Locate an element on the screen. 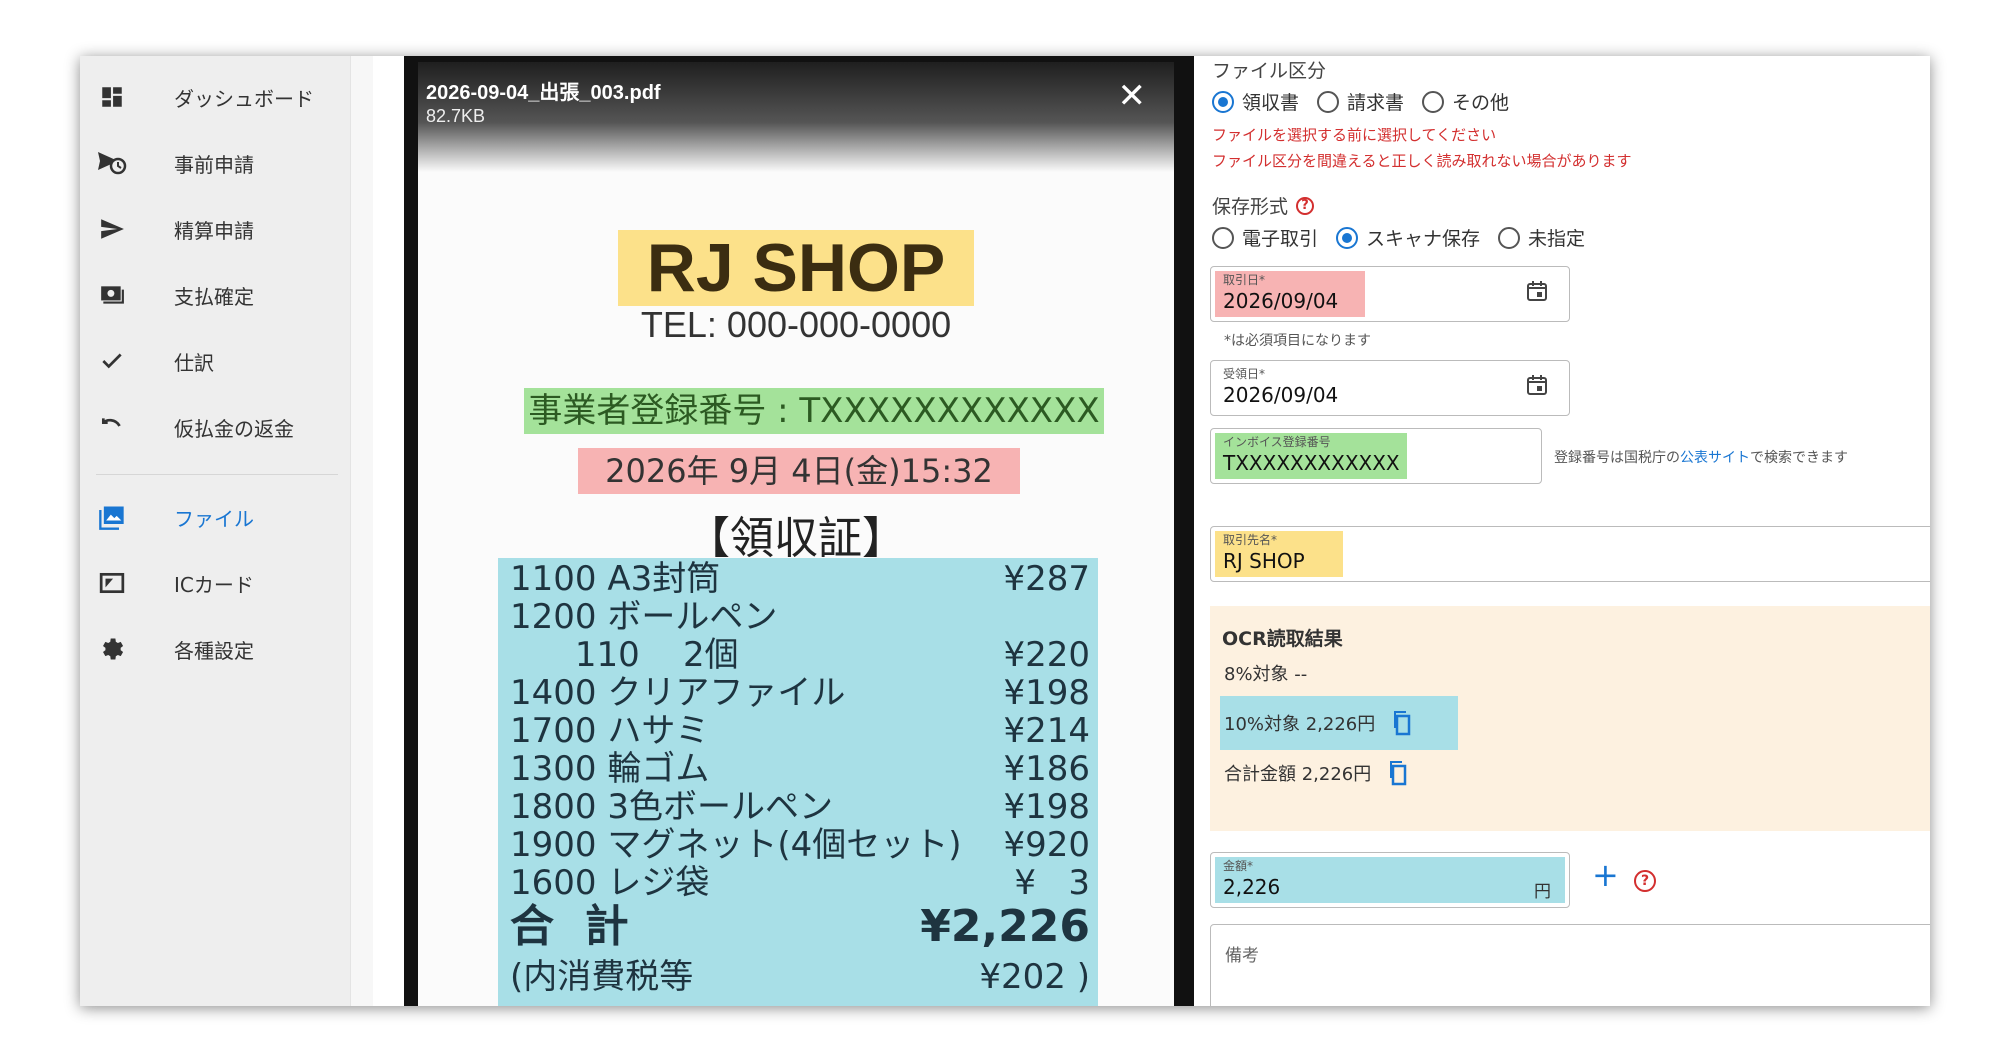 This screenshot has height=1060, width=2000. file-type-warning: ファイルを選択する前に選択してください is located at coordinates (1354, 135).